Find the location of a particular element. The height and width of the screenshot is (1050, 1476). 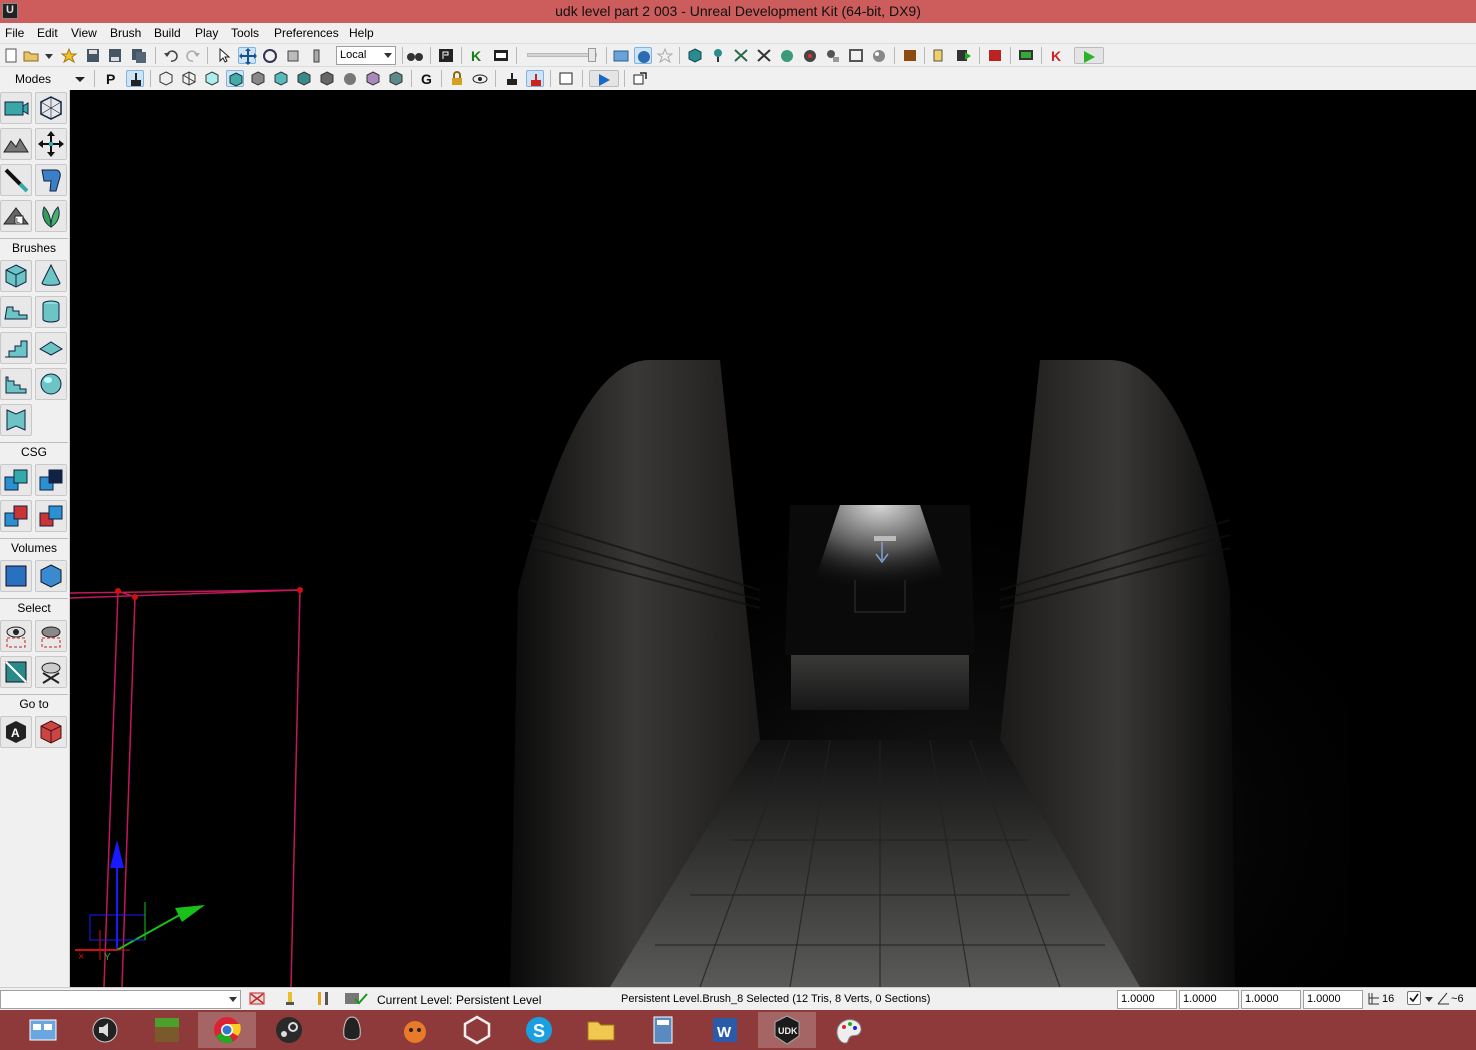

inkscape-icon is located at coordinates (352, 1030).